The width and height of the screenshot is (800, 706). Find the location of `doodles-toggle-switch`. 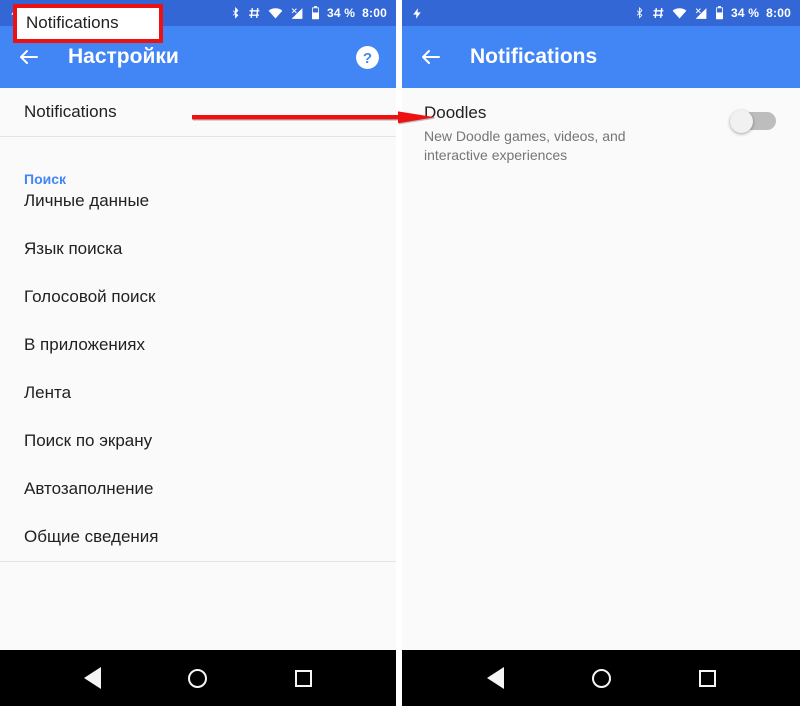

doodles-toggle-switch is located at coordinates (753, 121).